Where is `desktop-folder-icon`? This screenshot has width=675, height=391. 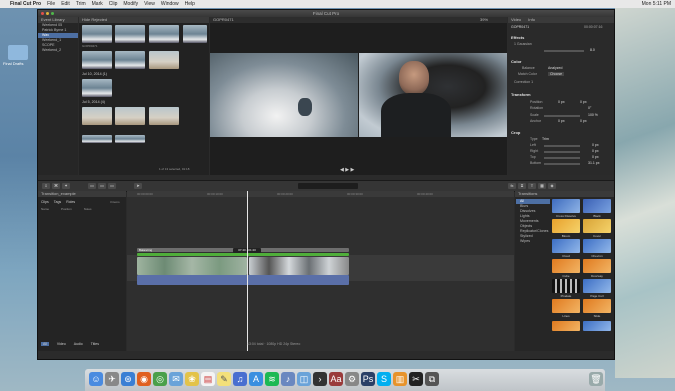
desktop-folder-icon is located at coordinates (18, 52).